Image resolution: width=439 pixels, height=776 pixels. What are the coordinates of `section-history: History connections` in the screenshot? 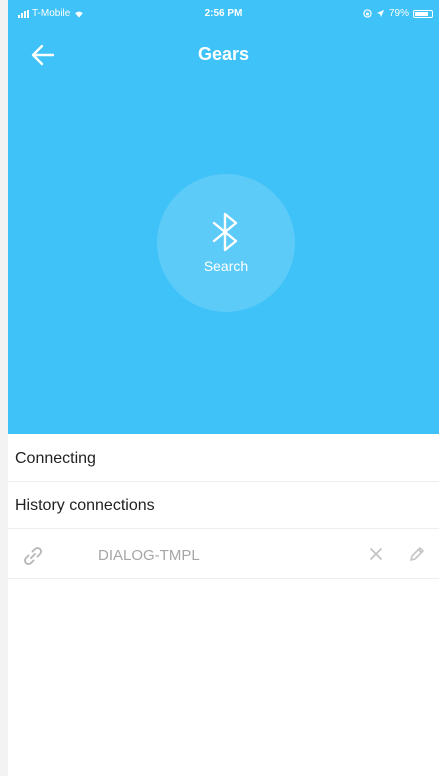 It's located at (223, 506).